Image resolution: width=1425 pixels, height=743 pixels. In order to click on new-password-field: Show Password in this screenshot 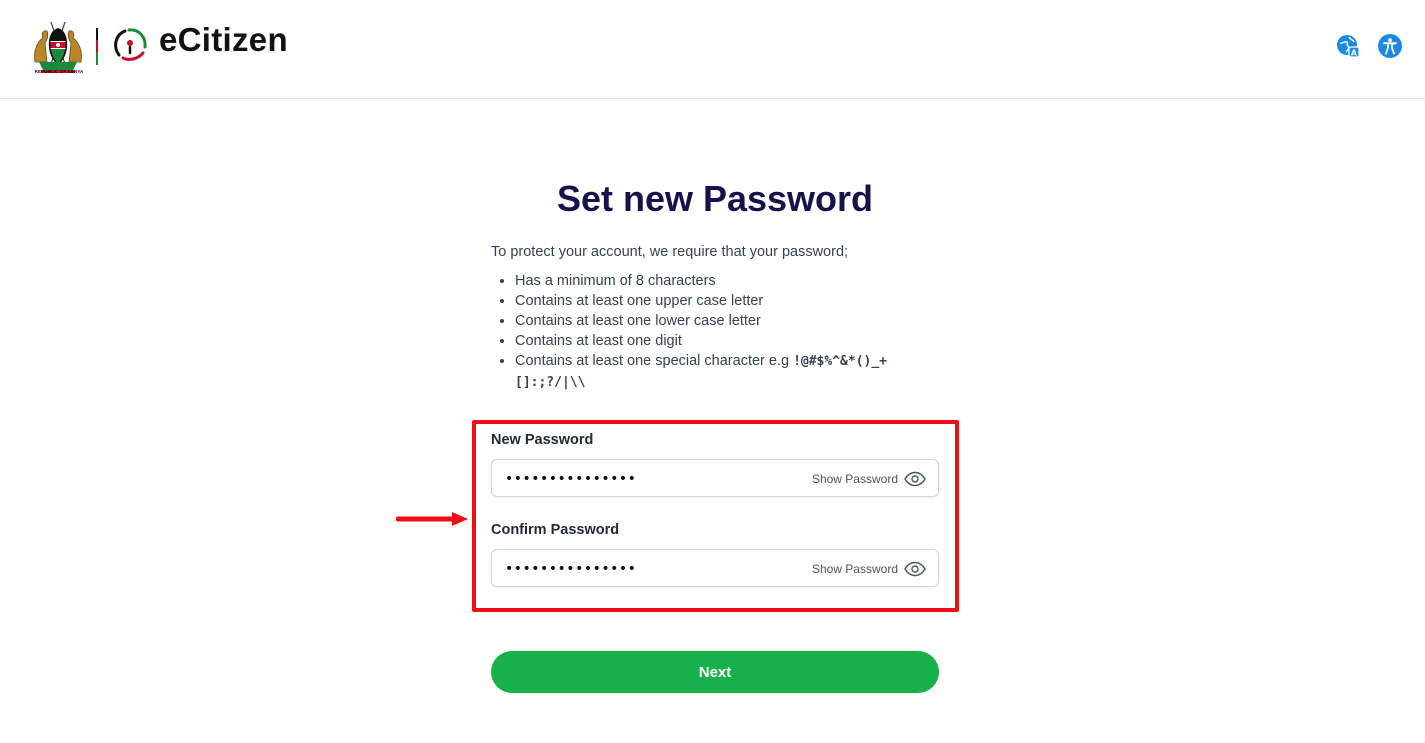, I will do `click(715, 478)`.